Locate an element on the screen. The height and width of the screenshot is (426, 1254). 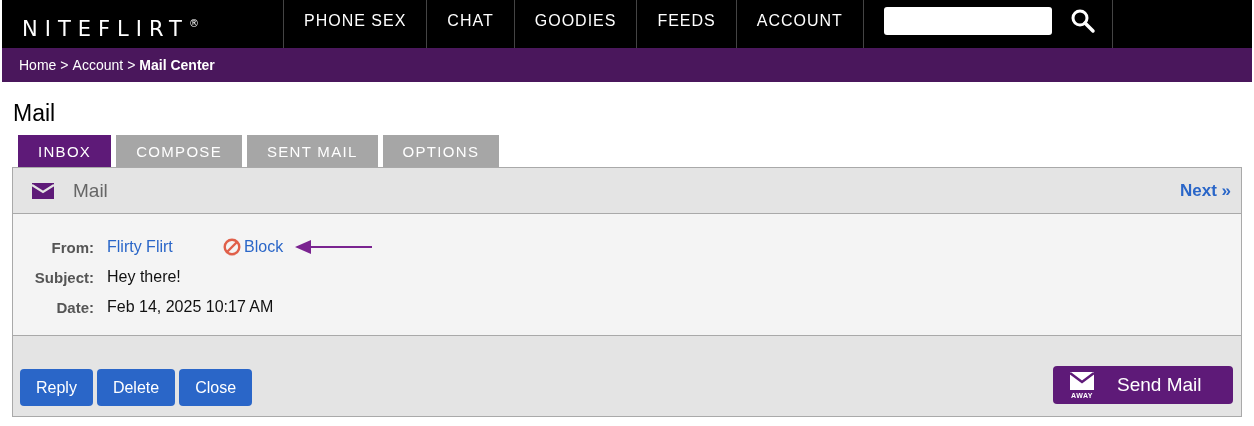
page-title: Mail is located at coordinates (35, 113).